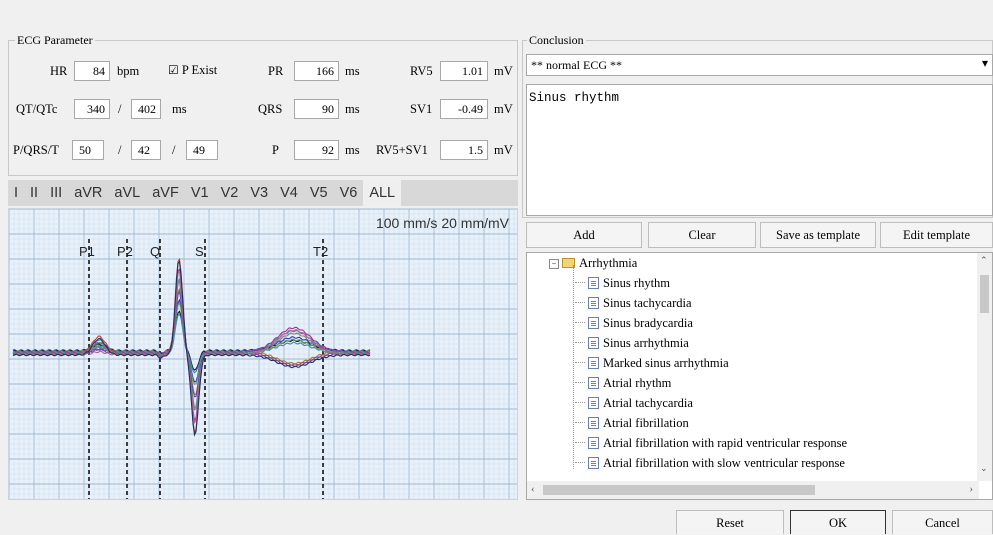 The height and width of the screenshot is (535, 993). What do you see at coordinates (199, 251) in the screenshot?
I see `marker-label-s: S` at bounding box center [199, 251].